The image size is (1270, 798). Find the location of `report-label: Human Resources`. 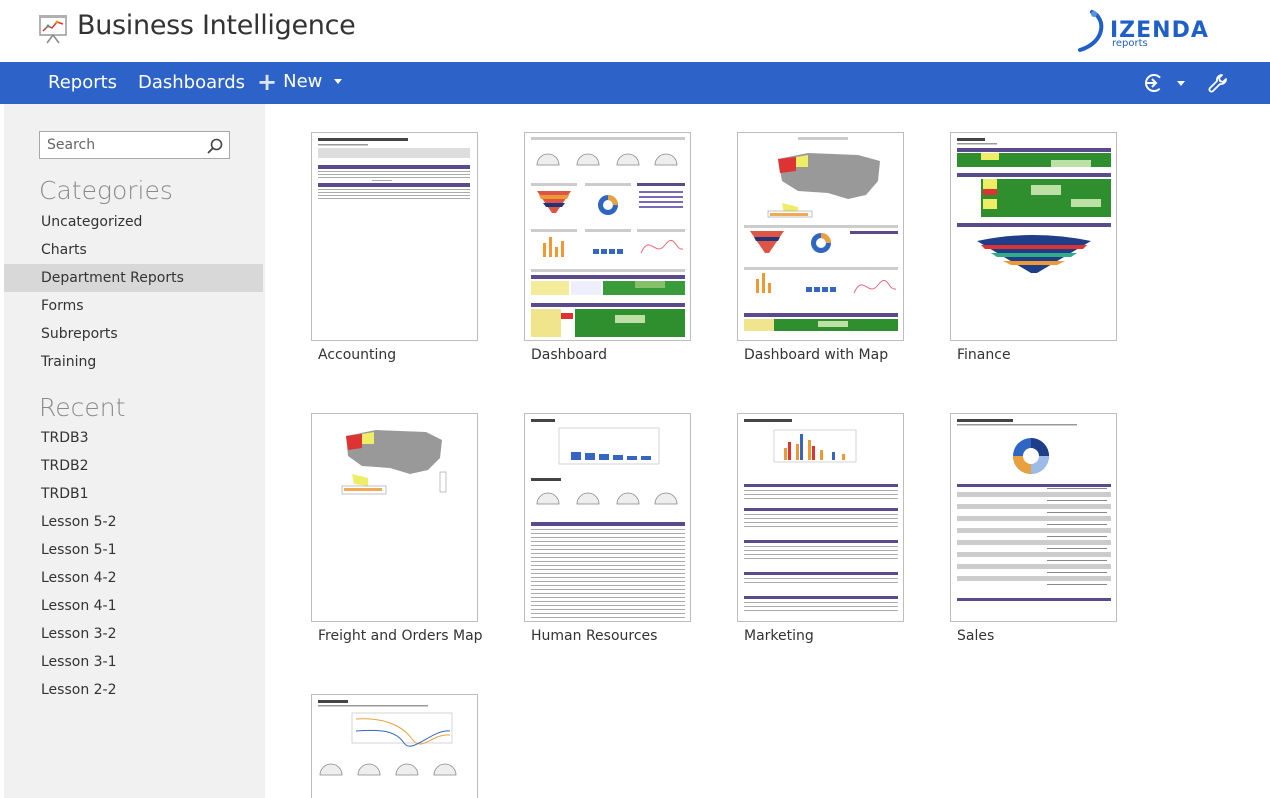

report-label: Human Resources is located at coordinates (594, 636).